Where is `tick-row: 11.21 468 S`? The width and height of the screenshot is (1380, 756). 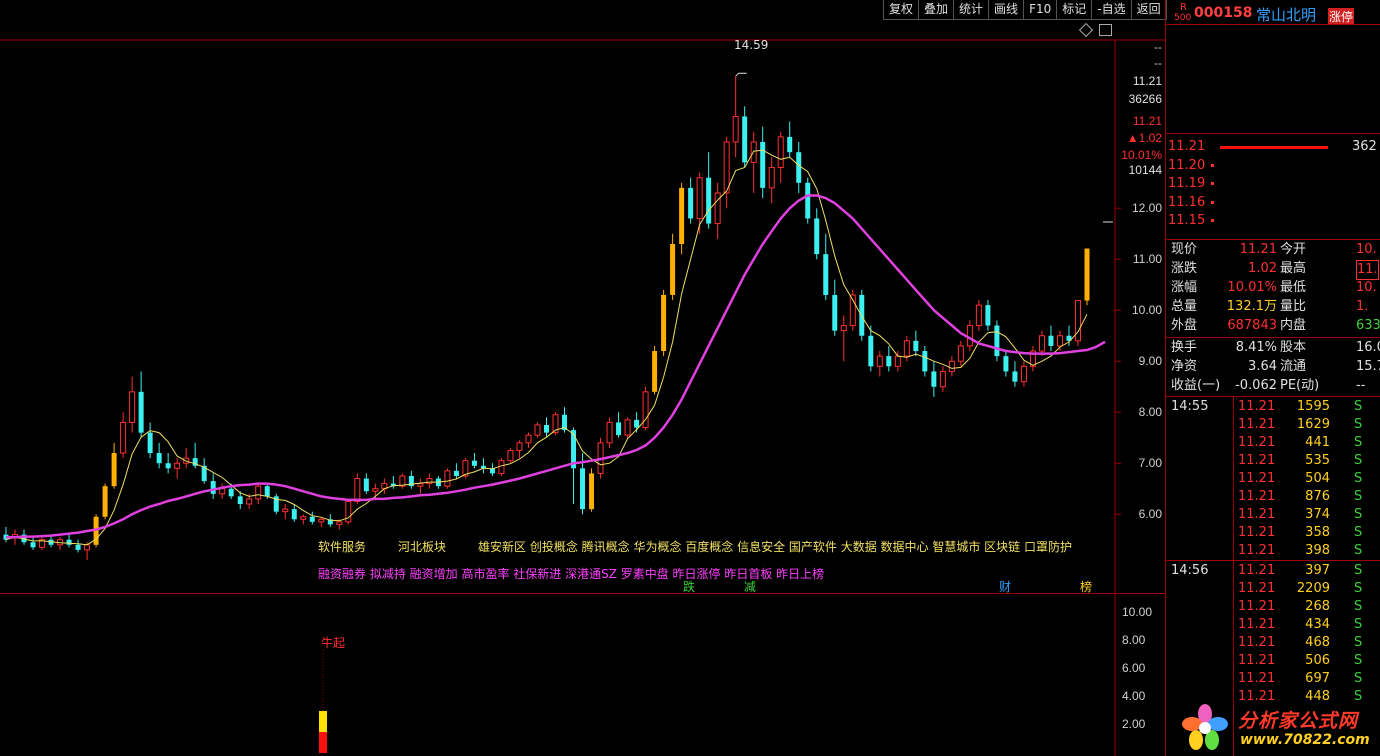 tick-row: 11.21 468 S is located at coordinates (1274, 643).